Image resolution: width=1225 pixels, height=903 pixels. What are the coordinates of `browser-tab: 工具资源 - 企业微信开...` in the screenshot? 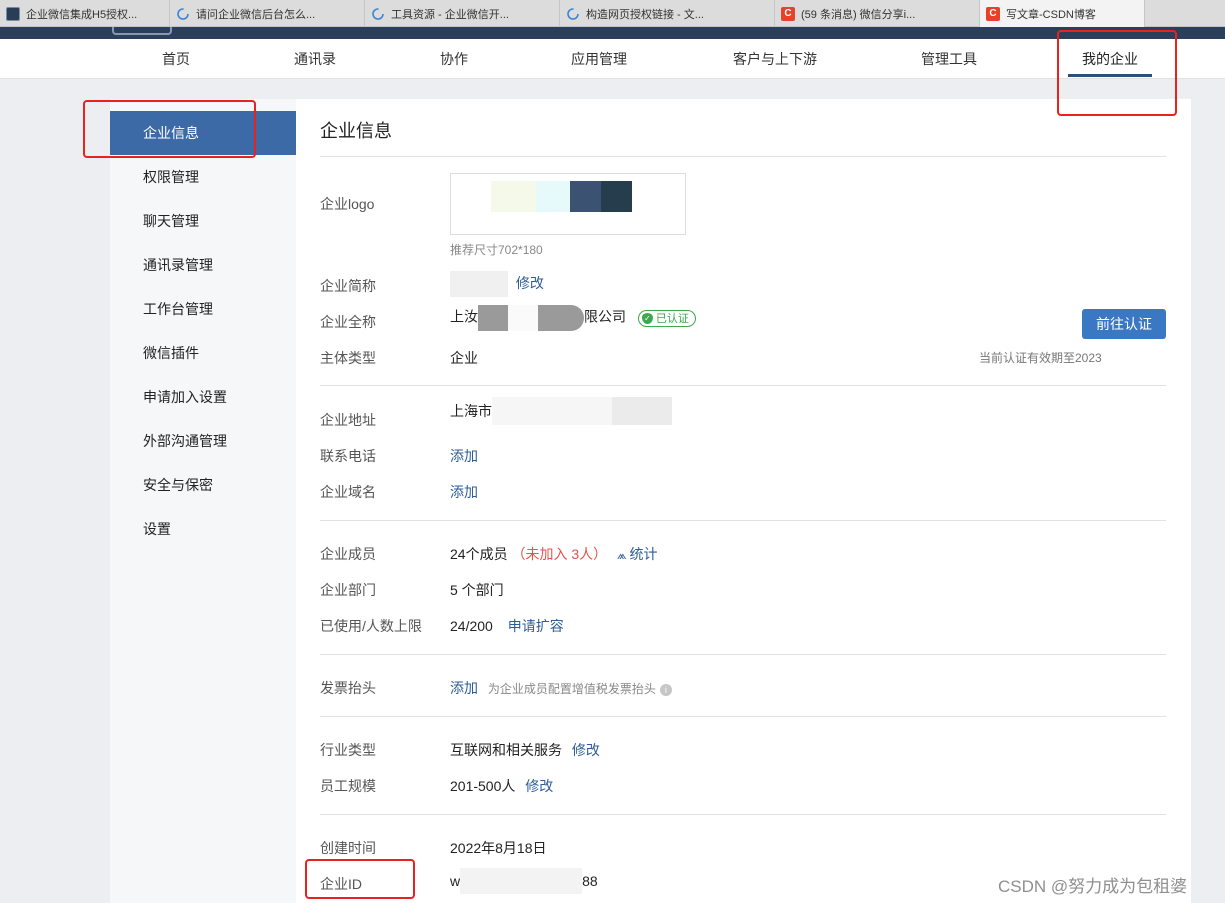 It's located at (462, 13).